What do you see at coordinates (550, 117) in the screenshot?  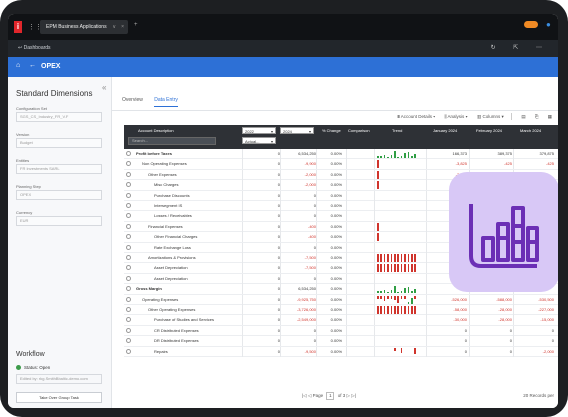 I see `more-icon: ▦` at bounding box center [550, 117].